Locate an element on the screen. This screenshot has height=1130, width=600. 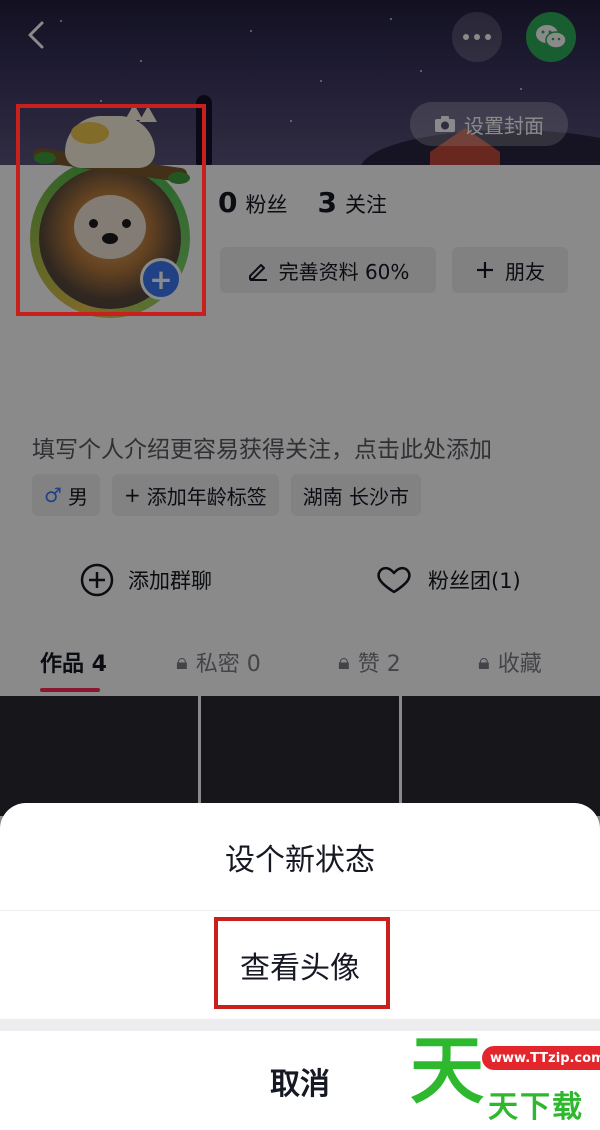
sheet-divider is located at coordinates (300, 1025).